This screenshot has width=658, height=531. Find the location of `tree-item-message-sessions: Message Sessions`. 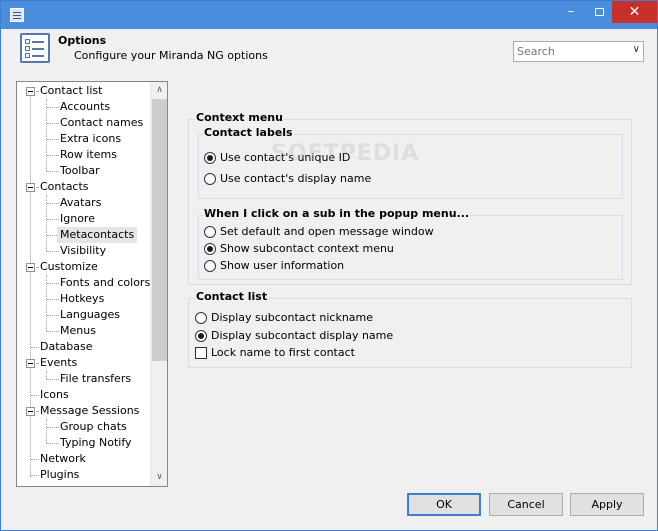

tree-item-message-sessions: Message Sessions is located at coordinates (89, 411).